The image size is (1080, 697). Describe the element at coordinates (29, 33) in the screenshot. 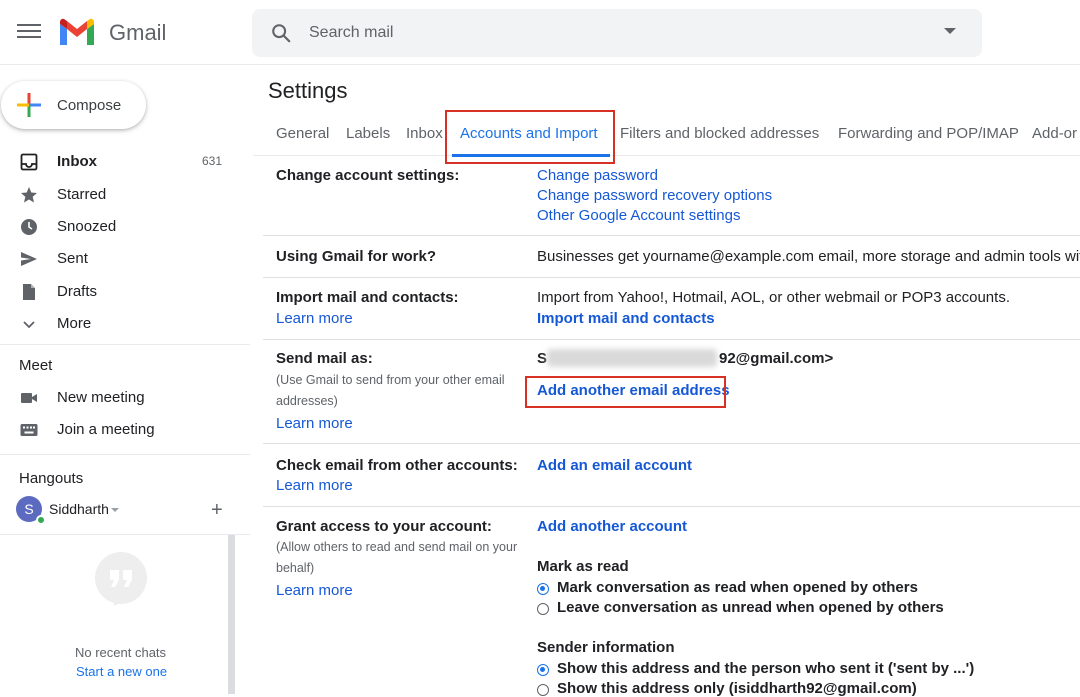

I see `main-menu-button` at that location.